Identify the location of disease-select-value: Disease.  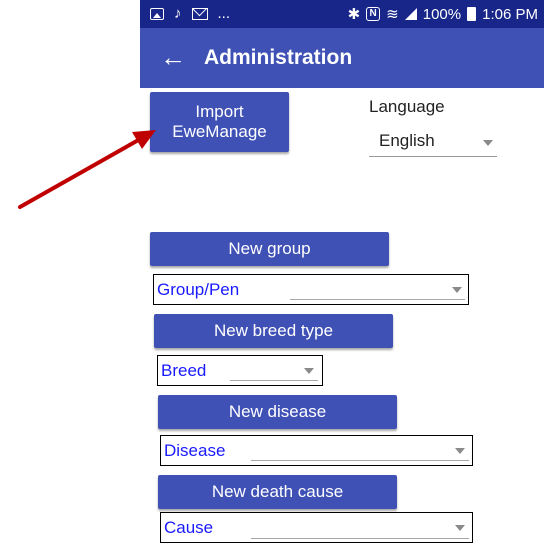
(195, 450).